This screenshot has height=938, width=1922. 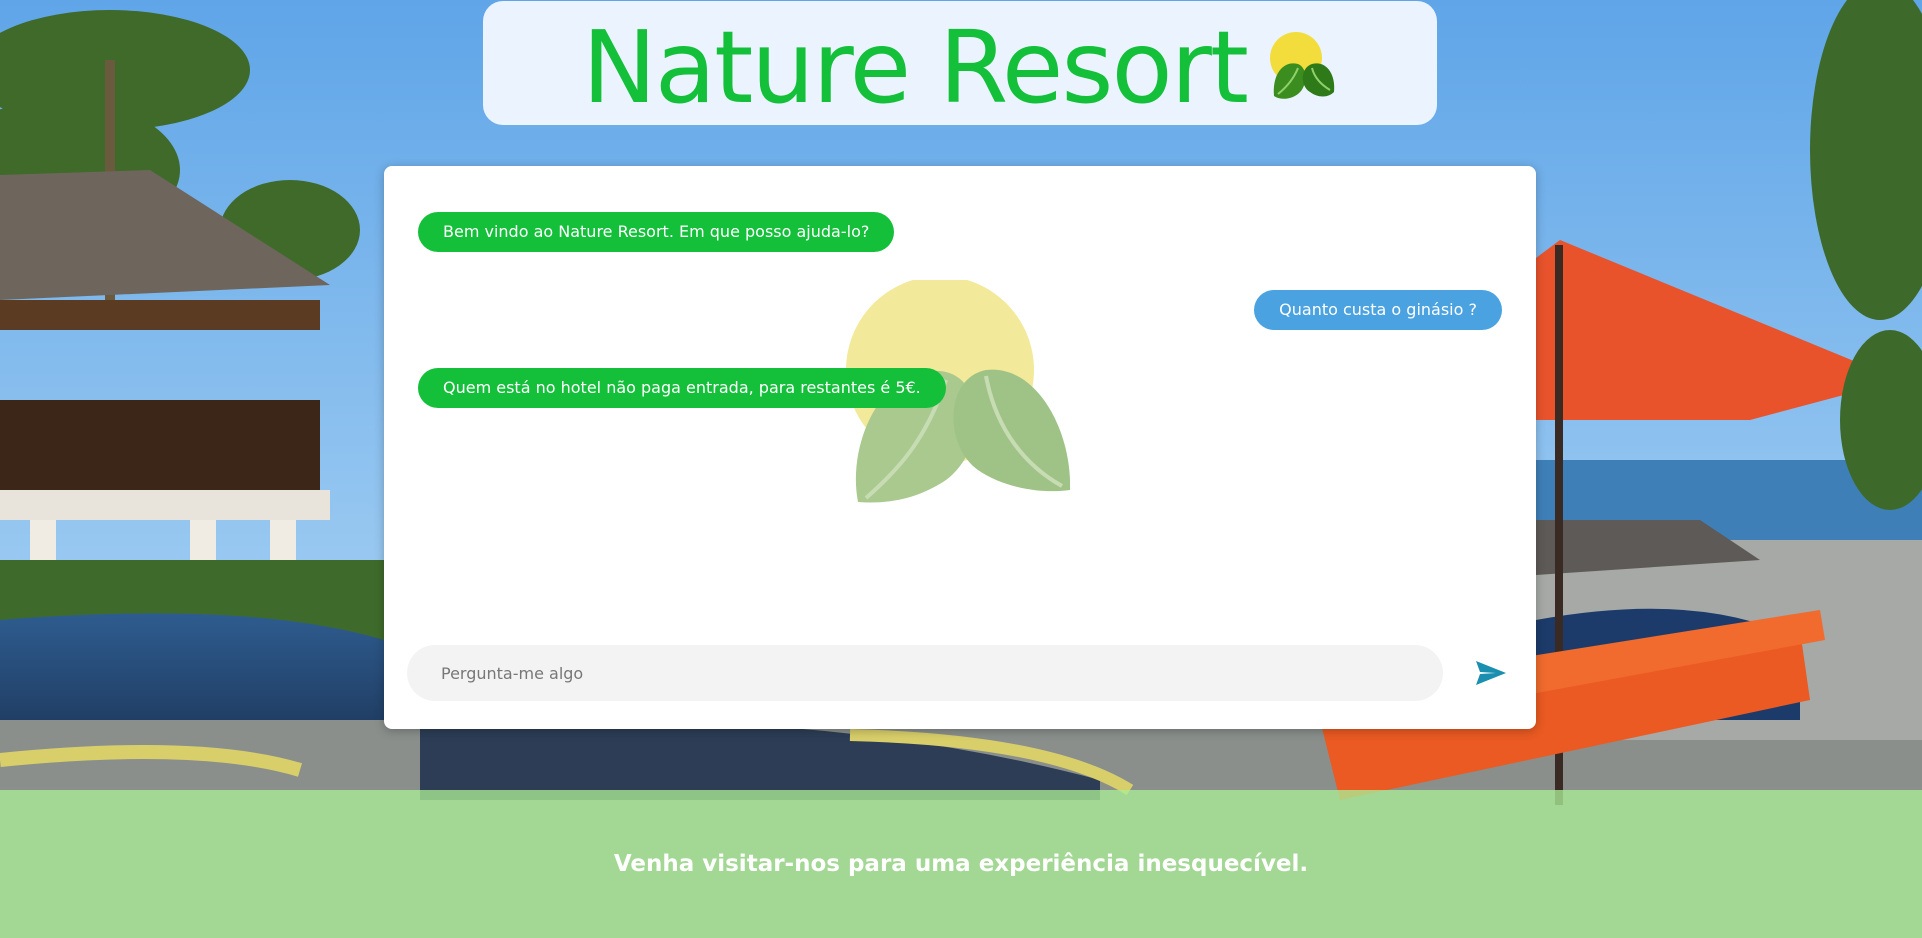 I want to click on send-arrow-icon, so click(x=1490, y=678).